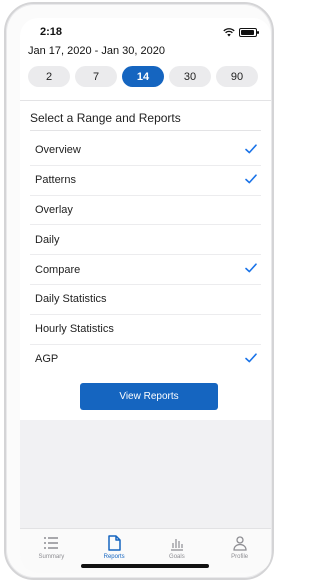  I want to click on report-label: Hourly Statistics, so click(74, 329).